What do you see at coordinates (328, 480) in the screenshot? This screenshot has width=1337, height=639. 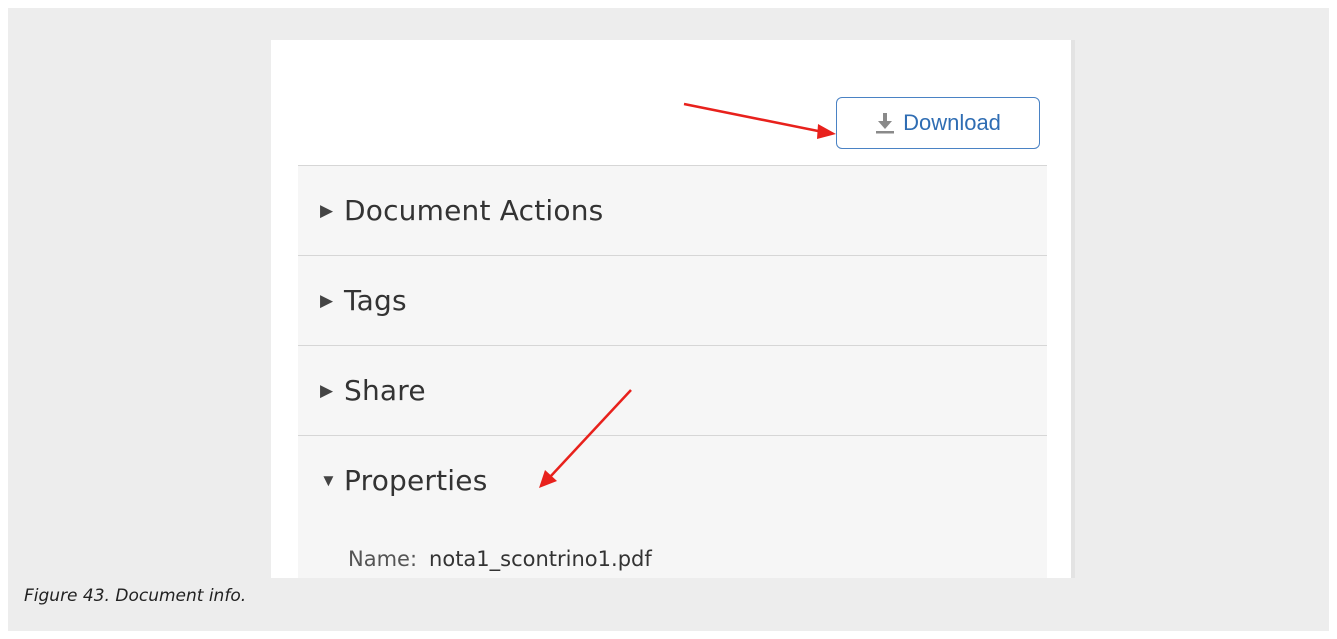 I see `collapse-triangle-icon: ▼` at bounding box center [328, 480].